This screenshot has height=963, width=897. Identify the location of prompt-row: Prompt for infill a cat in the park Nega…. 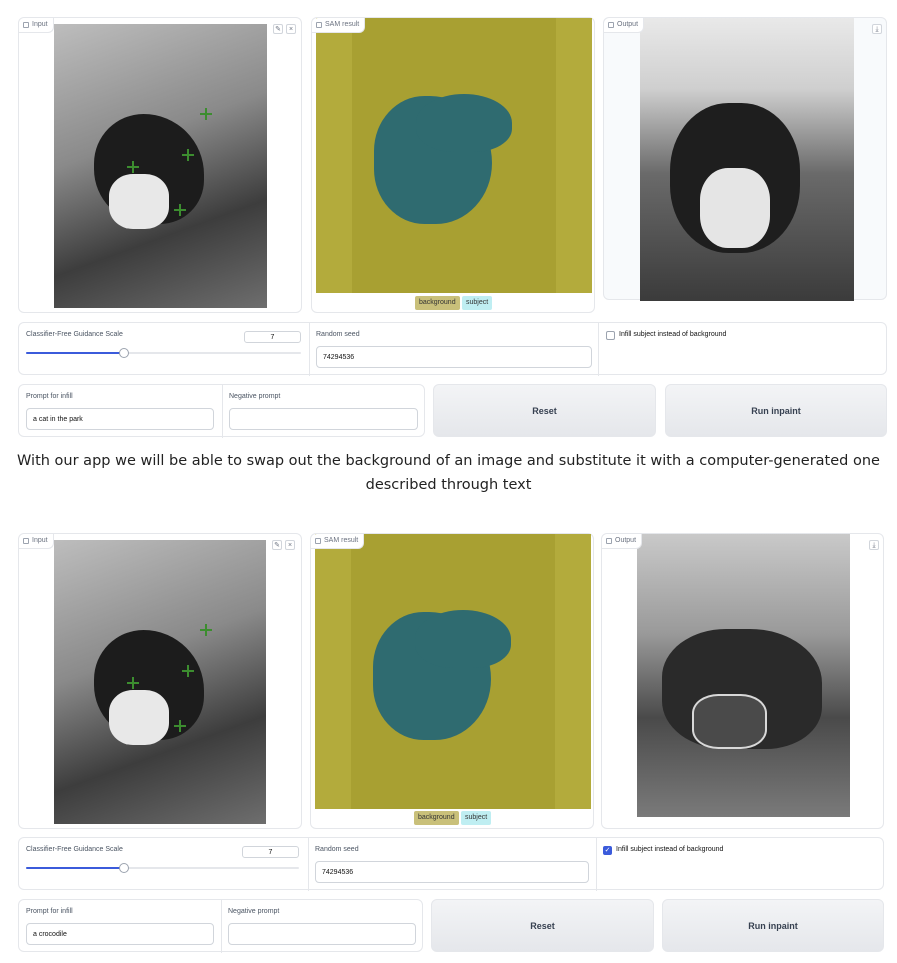
(221, 411).